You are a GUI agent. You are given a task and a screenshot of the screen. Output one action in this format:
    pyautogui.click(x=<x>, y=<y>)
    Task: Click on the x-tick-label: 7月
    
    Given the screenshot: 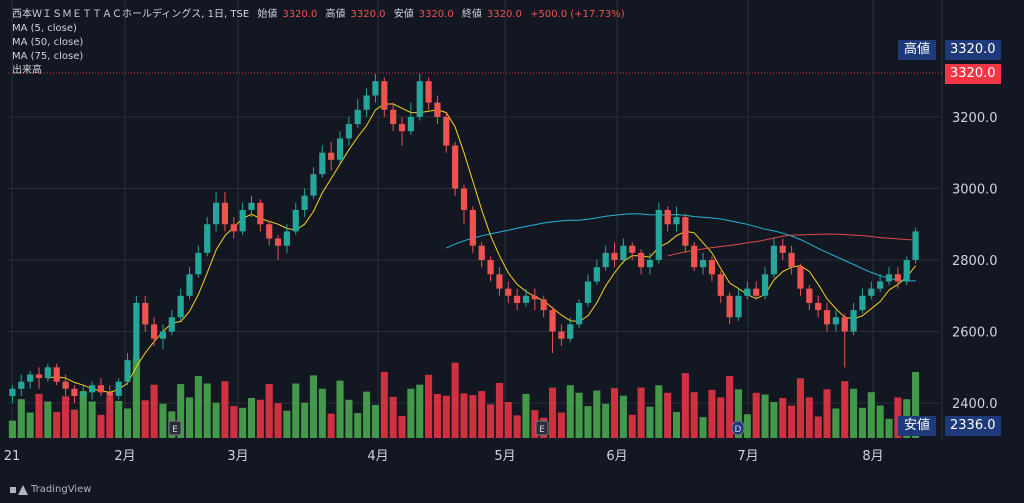 What is the action you would take?
    pyautogui.click(x=747, y=456)
    